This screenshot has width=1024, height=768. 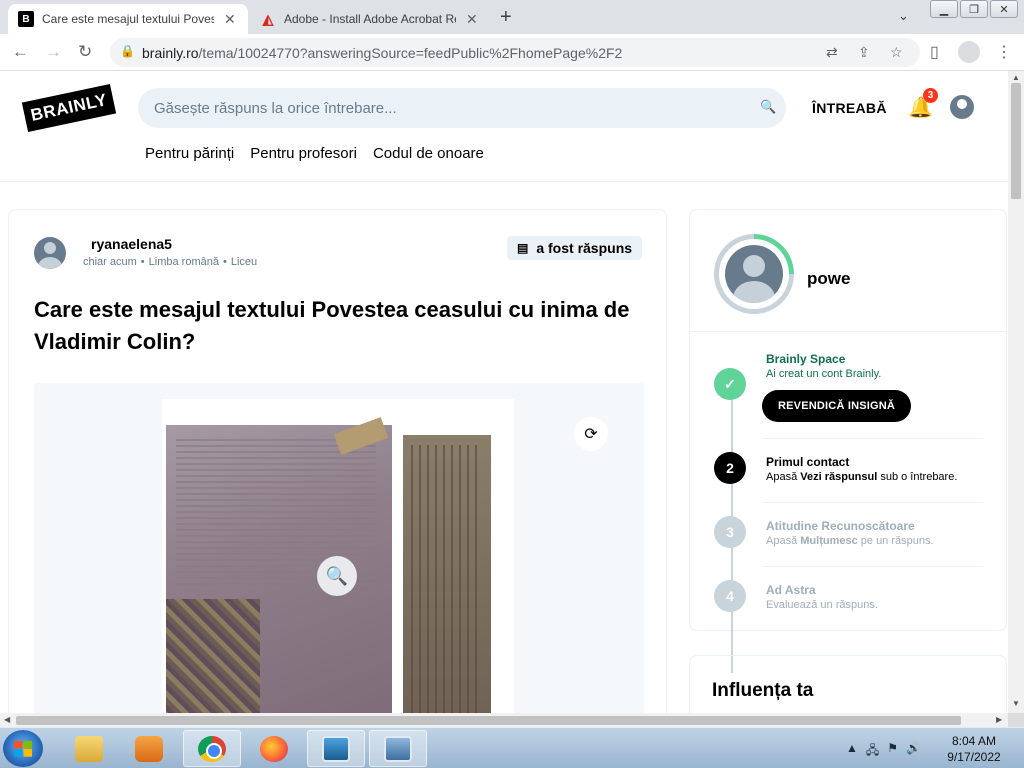 What do you see at coordinates (962, 107) in the screenshot?
I see `user-avatar` at bounding box center [962, 107].